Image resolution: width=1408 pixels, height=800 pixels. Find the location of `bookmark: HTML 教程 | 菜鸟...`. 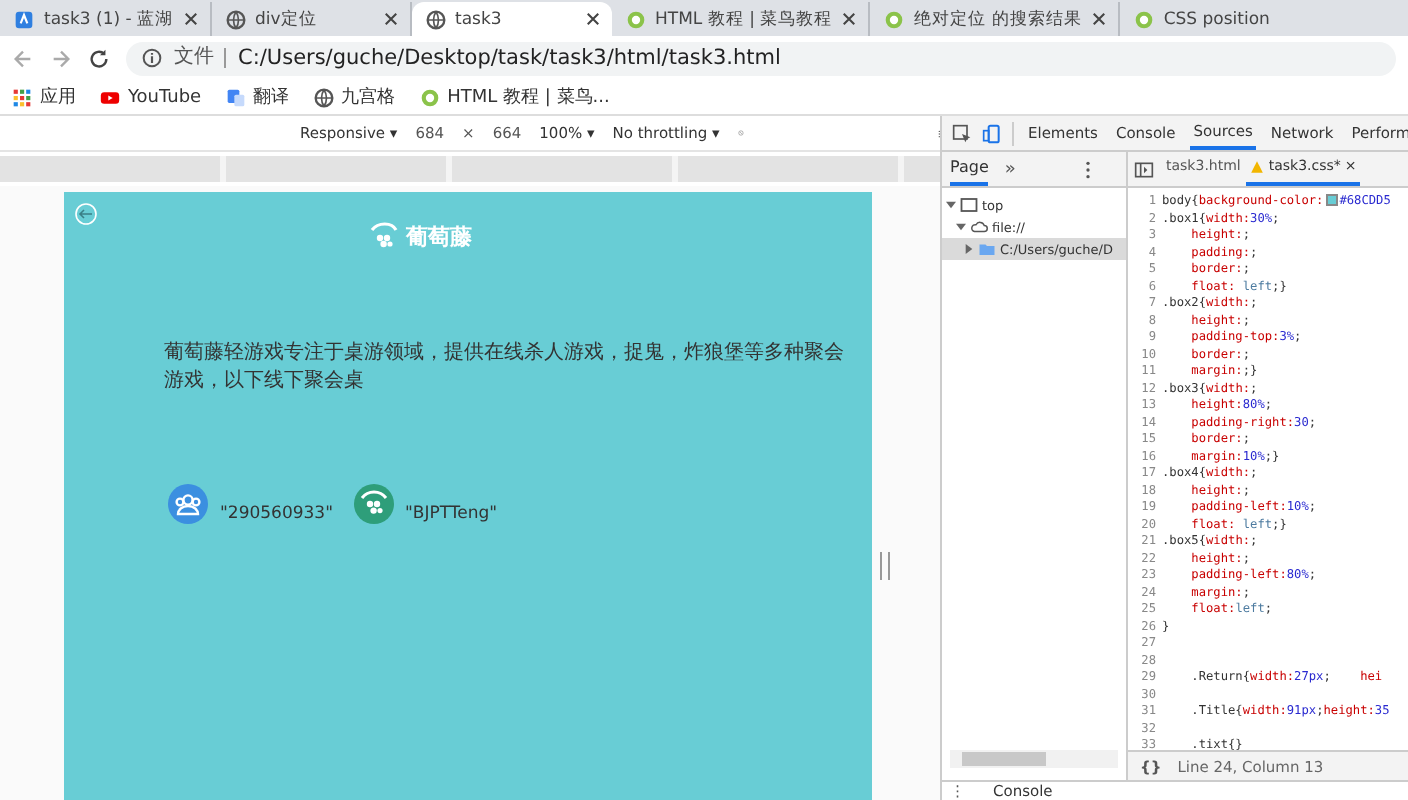

bookmark: HTML 教程 | 菜鸟... is located at coordinates (514, 97).